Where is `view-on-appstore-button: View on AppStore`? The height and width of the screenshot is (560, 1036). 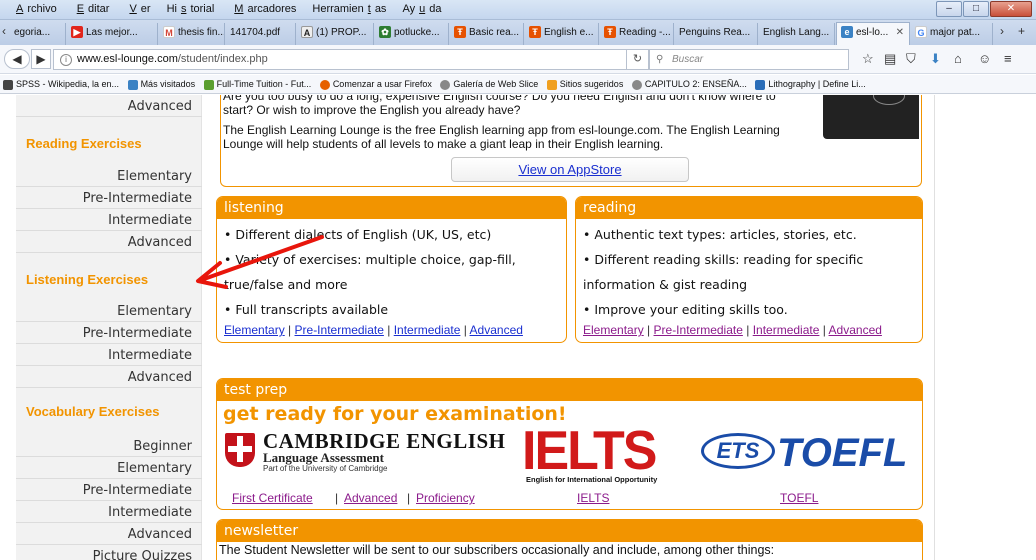 view-on-appstore-button: View on AppStore is located at coordinates (570, 169).